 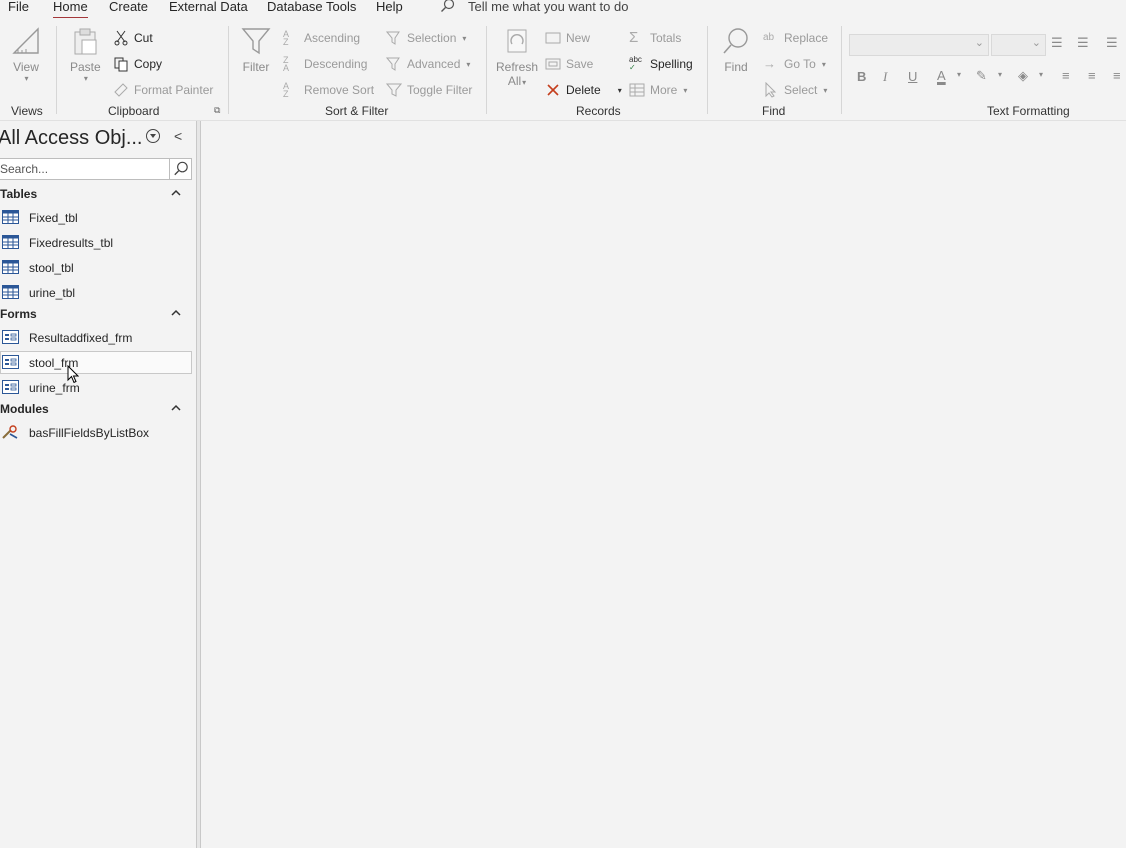 I want to click on nav-section-modules: Modules, so click(x=96, y=409).